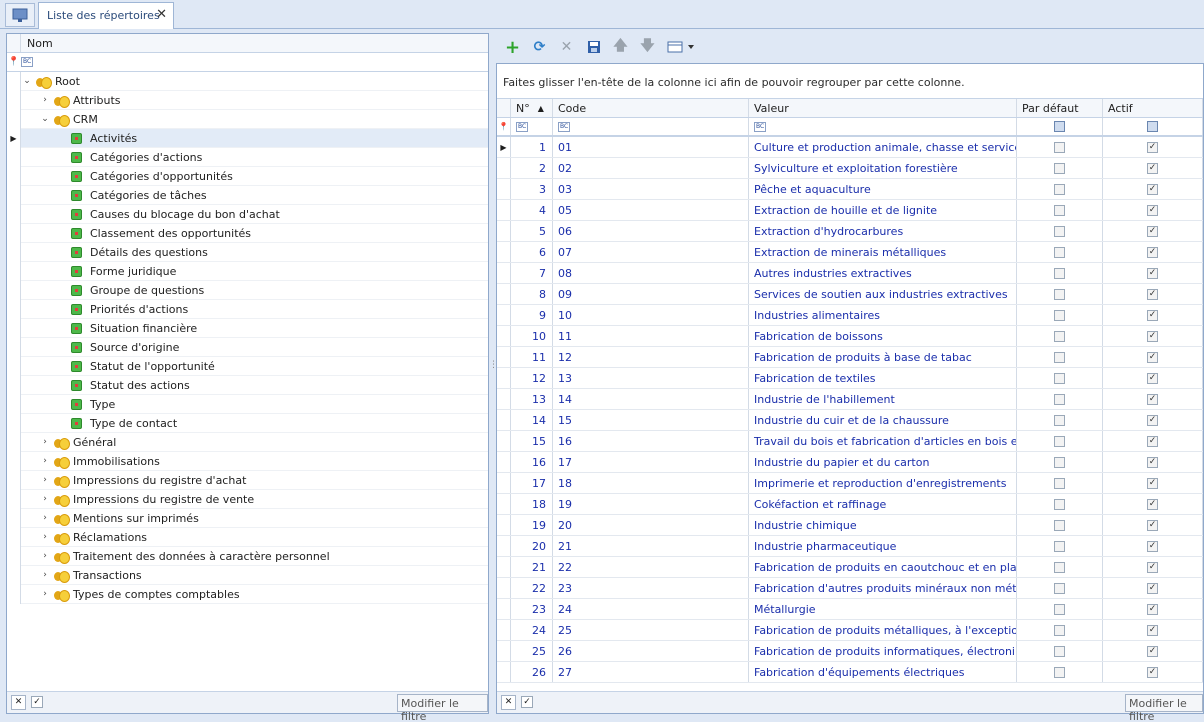  What do you see at coordinates (1153, 126) in the screenshot?
I see `filter-actif` at bounding box center [1153, 126].